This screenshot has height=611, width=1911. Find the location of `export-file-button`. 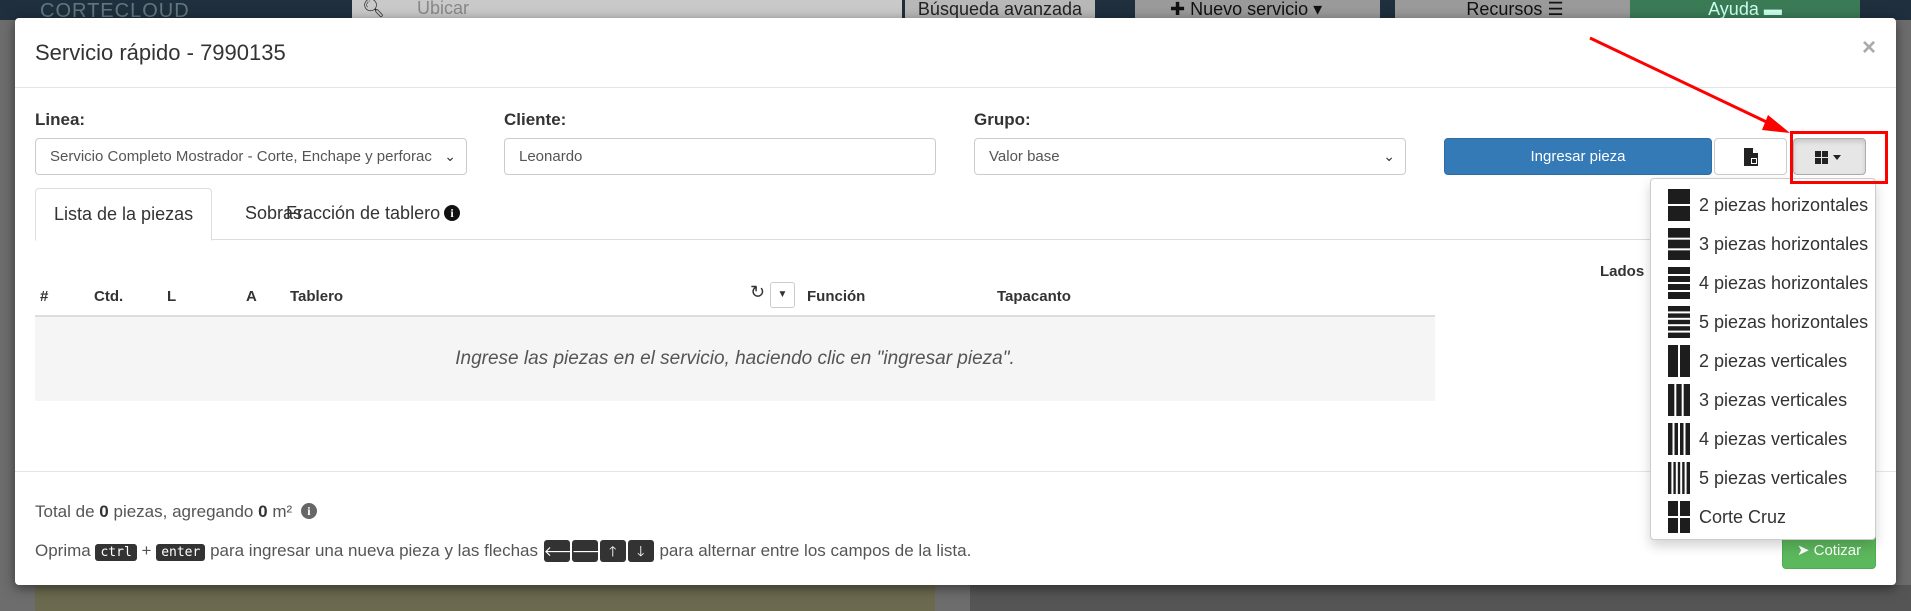

export-file-button is located at coordinates (1750, 156).